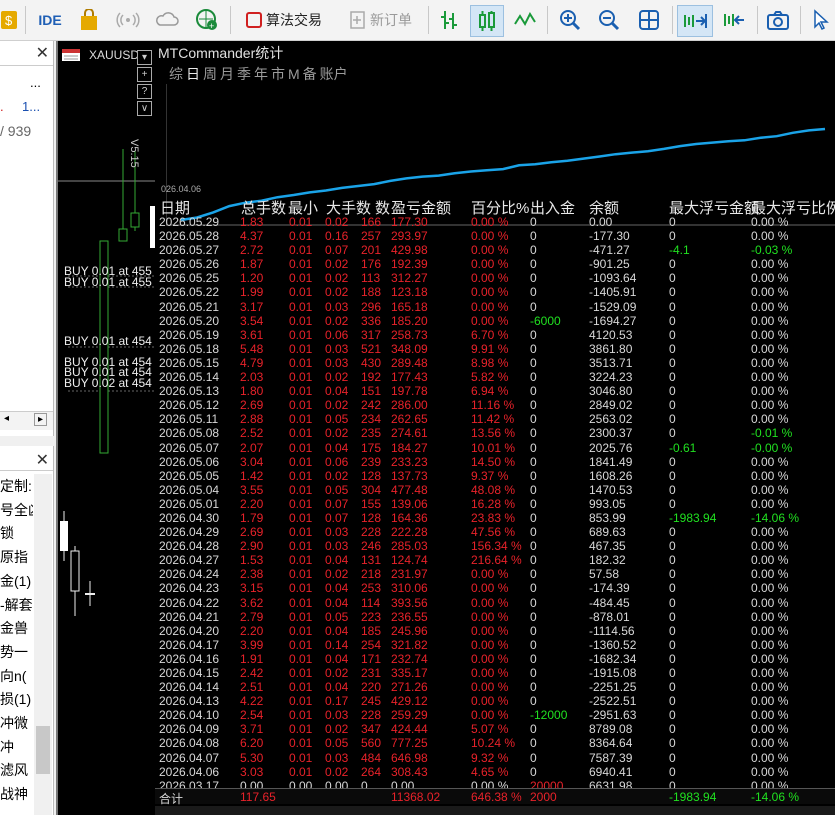  What do you see at coordinates (261, 74) in the screenshot?
I see `stats-tab: 年` at bounding box center [261, 74].